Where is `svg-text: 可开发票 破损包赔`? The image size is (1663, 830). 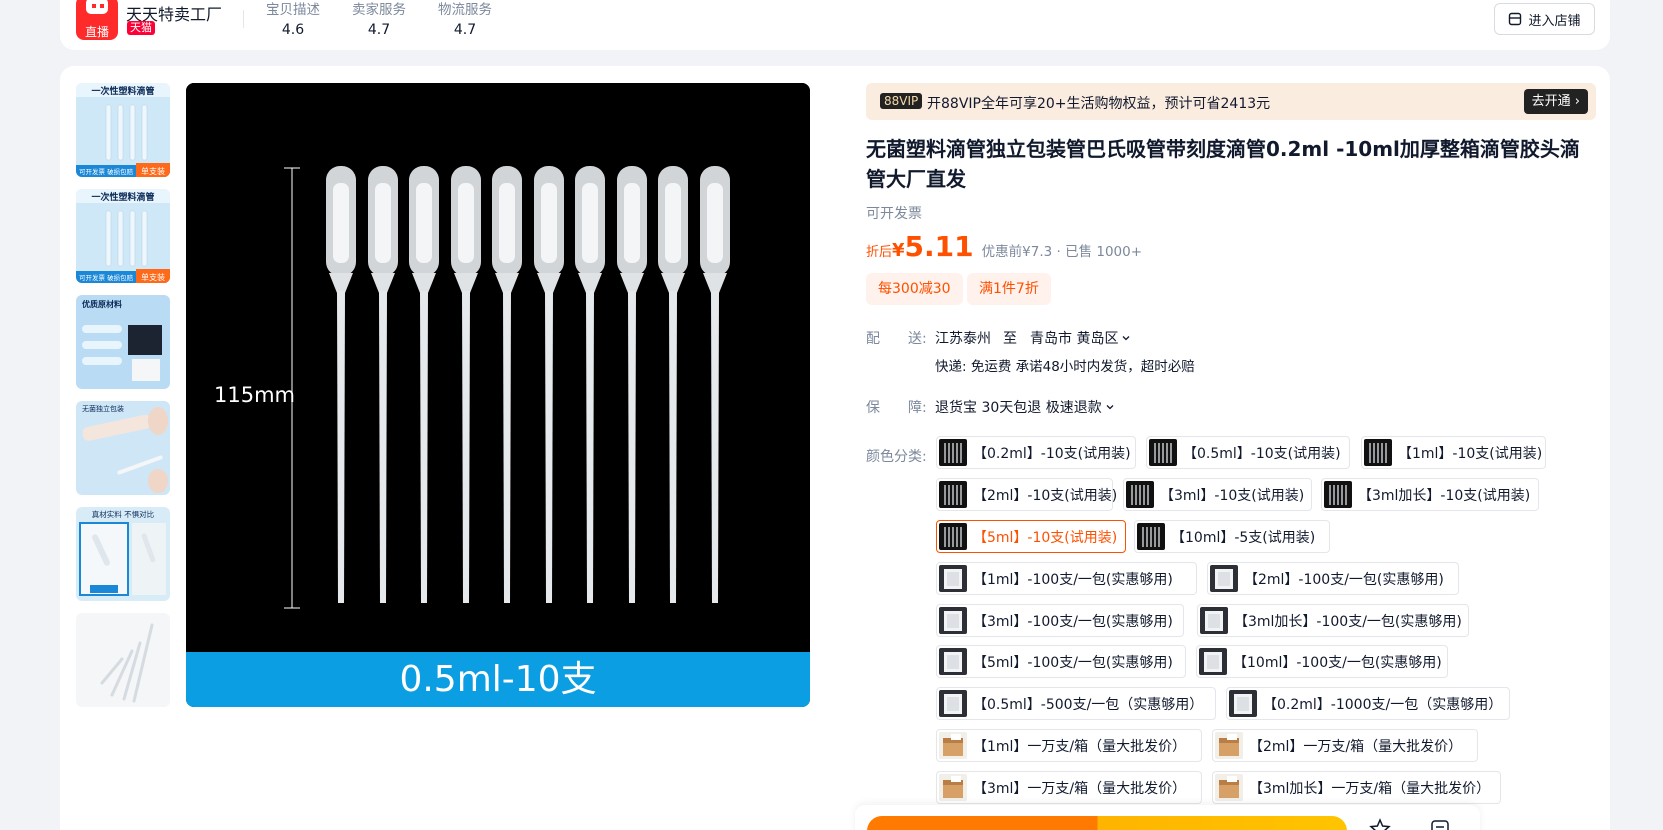
svg-text: 可开发票 破损包赔 is located at coordinates (106, 171).